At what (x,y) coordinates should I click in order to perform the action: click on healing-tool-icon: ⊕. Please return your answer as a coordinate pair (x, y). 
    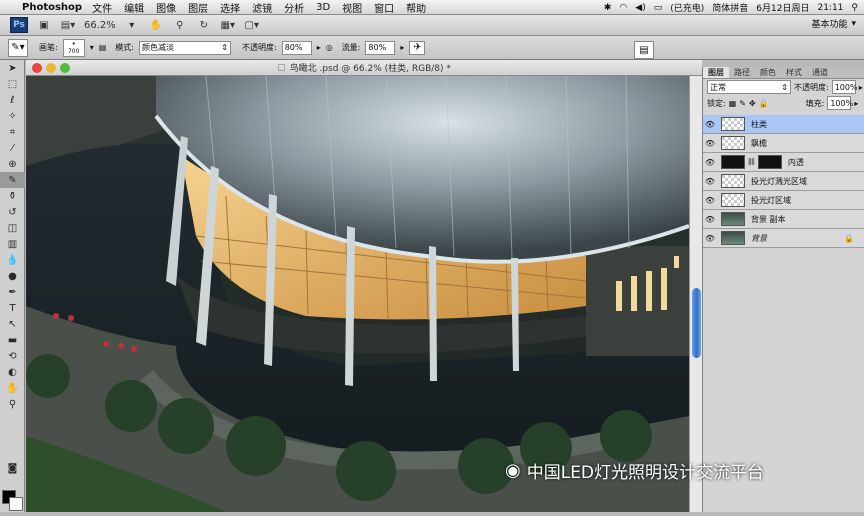
    Looking at the image, I should click on (12, 164).